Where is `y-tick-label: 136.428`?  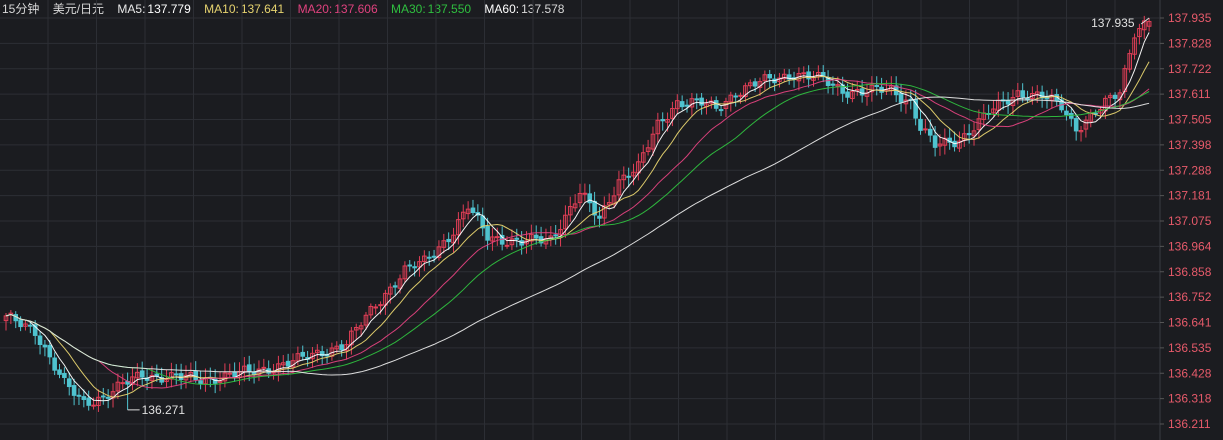
y-tick-label: 136.428 is located at coordinates (1190, 373).